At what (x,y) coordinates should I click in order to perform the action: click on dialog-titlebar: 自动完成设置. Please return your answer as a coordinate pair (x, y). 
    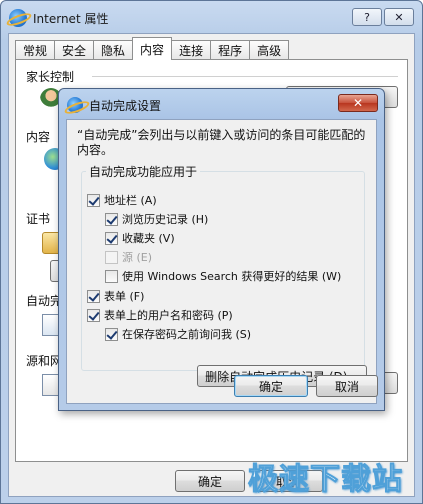
    Looking at the image, I should click on (114, 105).